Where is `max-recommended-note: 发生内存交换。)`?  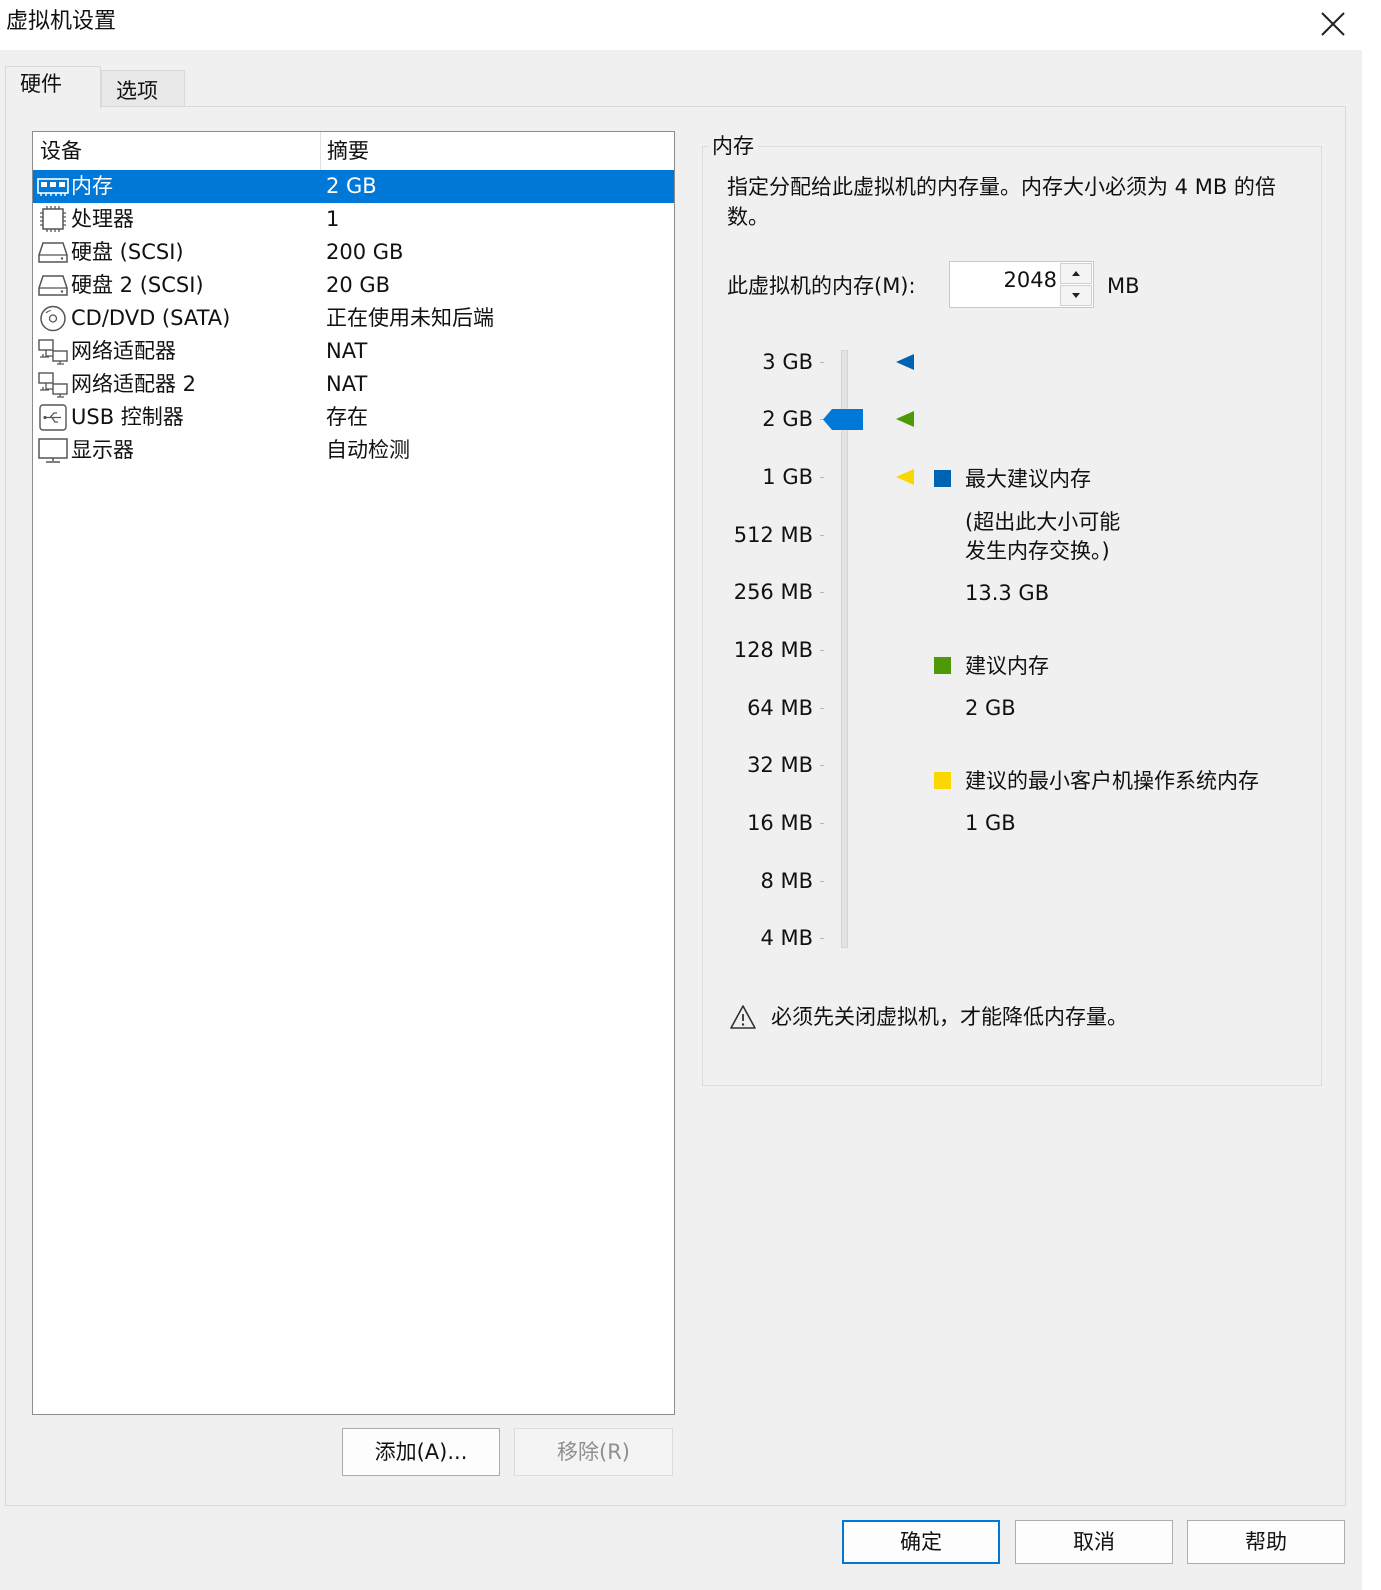
max-recommended-note: 发生内存交换。) is located at coordinates (1037, 551).